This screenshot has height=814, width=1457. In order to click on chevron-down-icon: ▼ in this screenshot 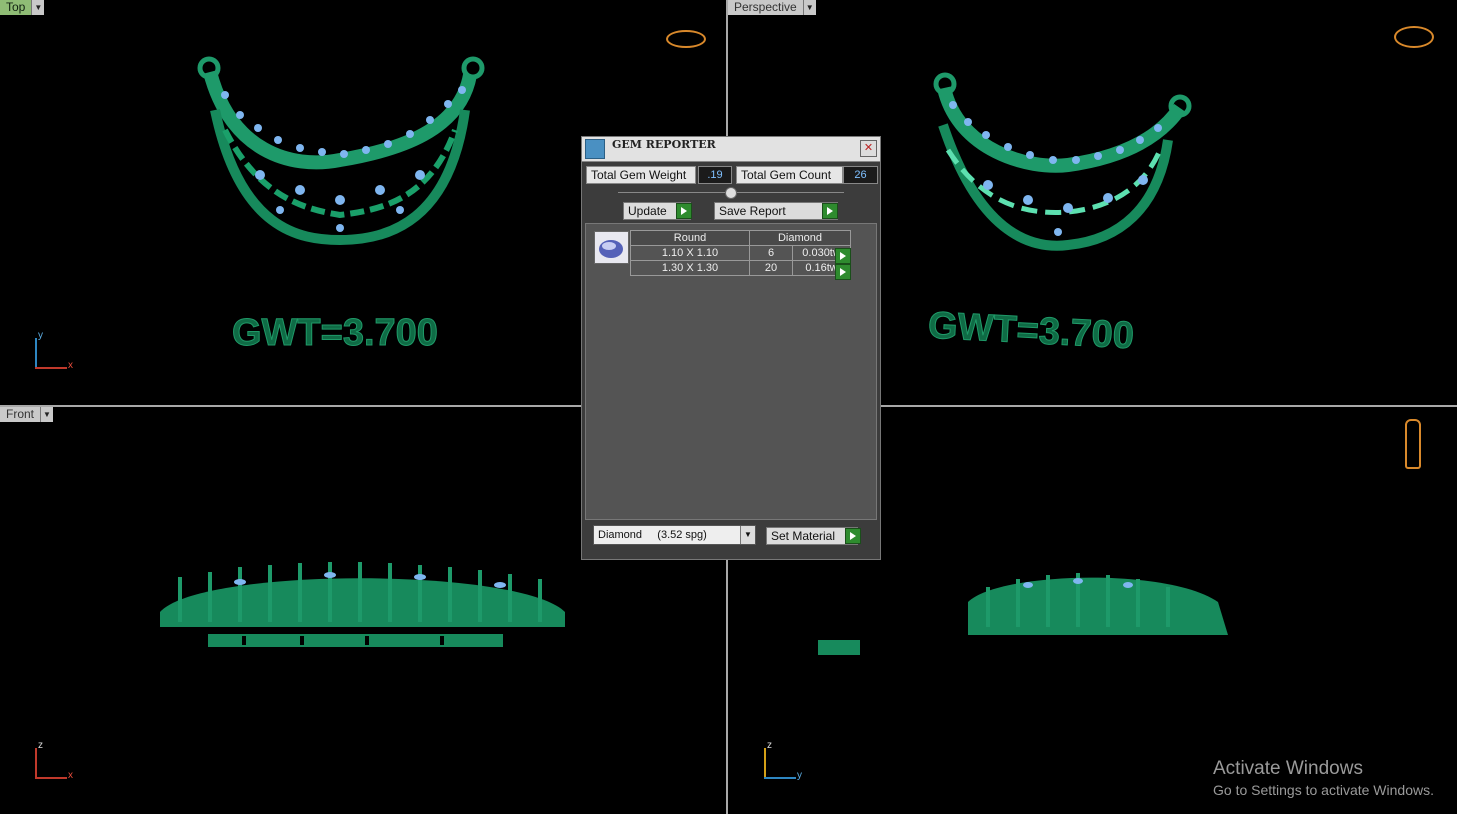, I will do `click(747, 535)`.